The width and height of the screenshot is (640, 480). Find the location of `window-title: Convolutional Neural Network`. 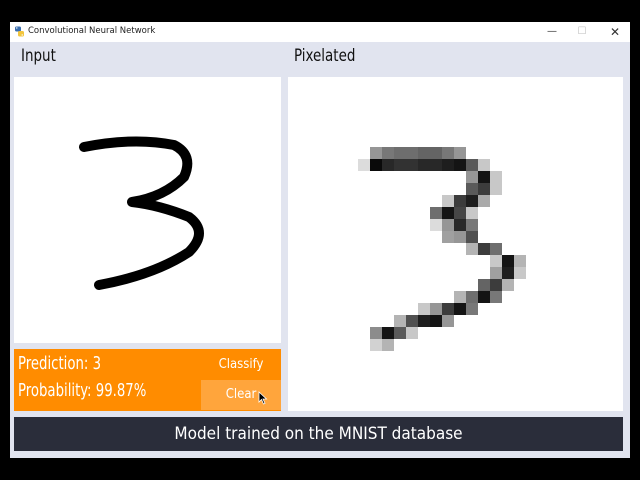

window-title: Convolutional Neural Network is located at coordinates (92, 31).